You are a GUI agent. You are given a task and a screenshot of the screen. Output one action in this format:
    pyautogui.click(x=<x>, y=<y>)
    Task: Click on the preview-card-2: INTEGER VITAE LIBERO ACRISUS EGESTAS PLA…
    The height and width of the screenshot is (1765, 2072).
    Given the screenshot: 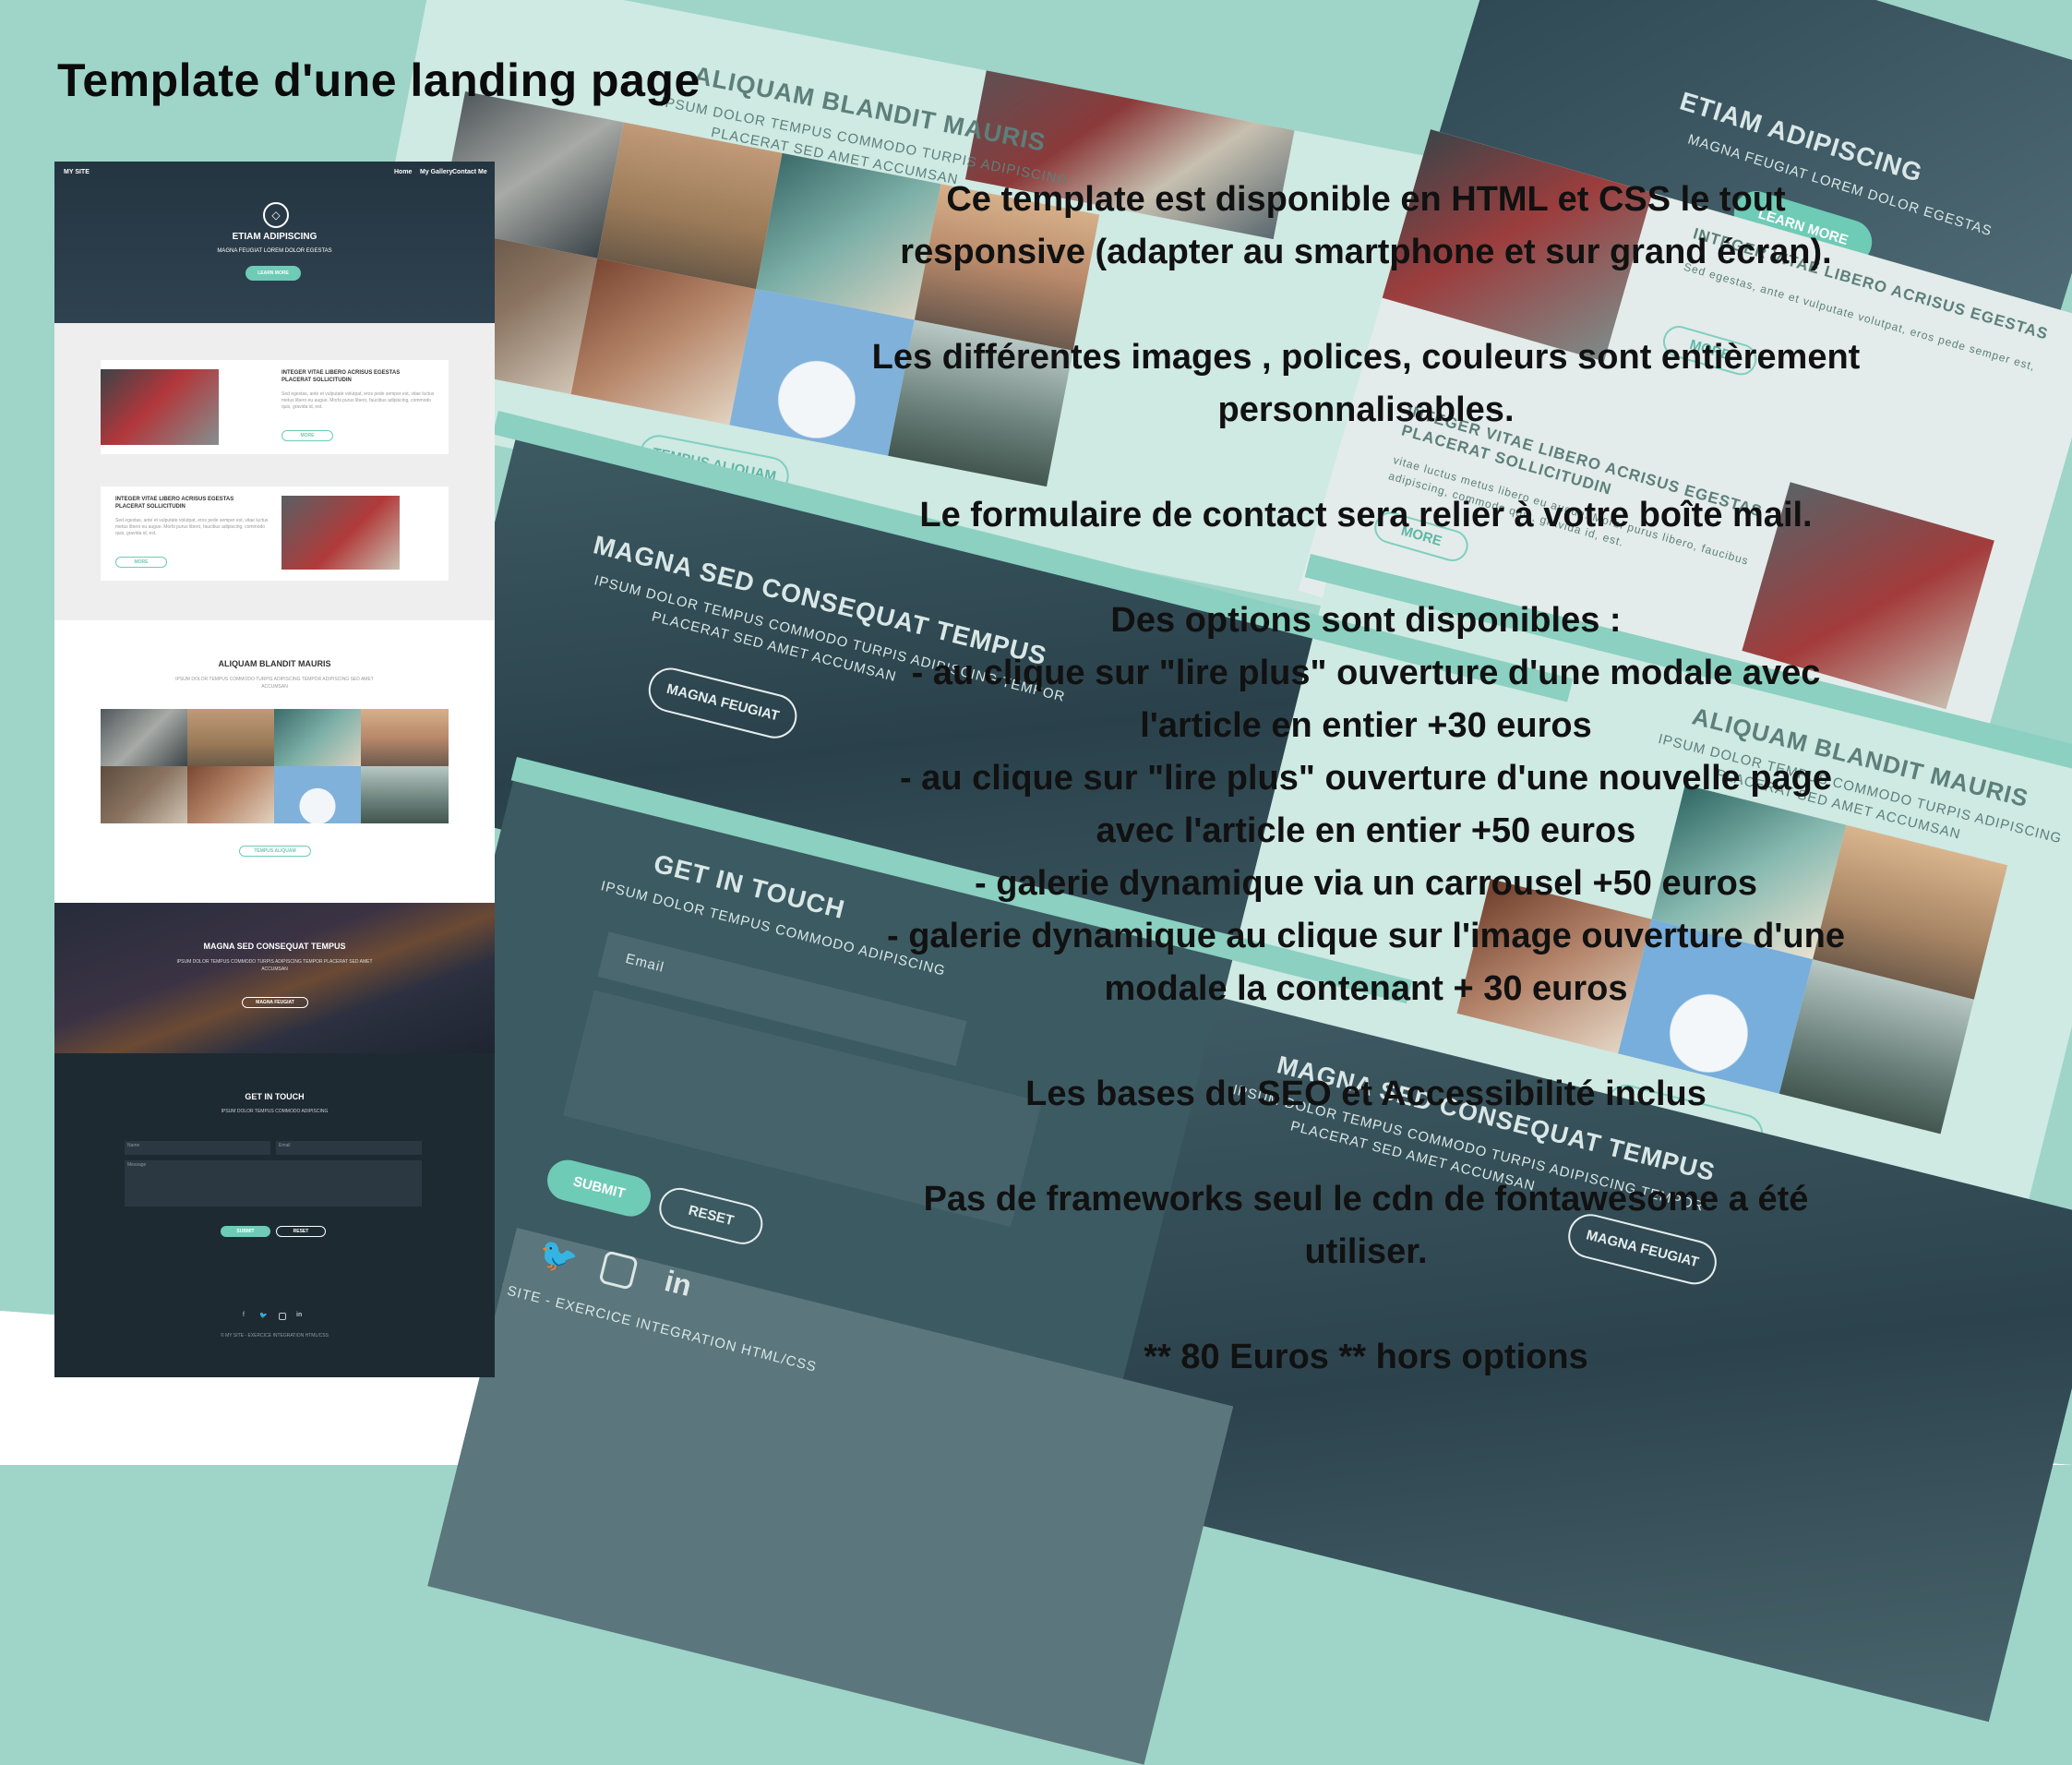 What is the action you would take?
    pyautogui.click(x=275, y=533)
    